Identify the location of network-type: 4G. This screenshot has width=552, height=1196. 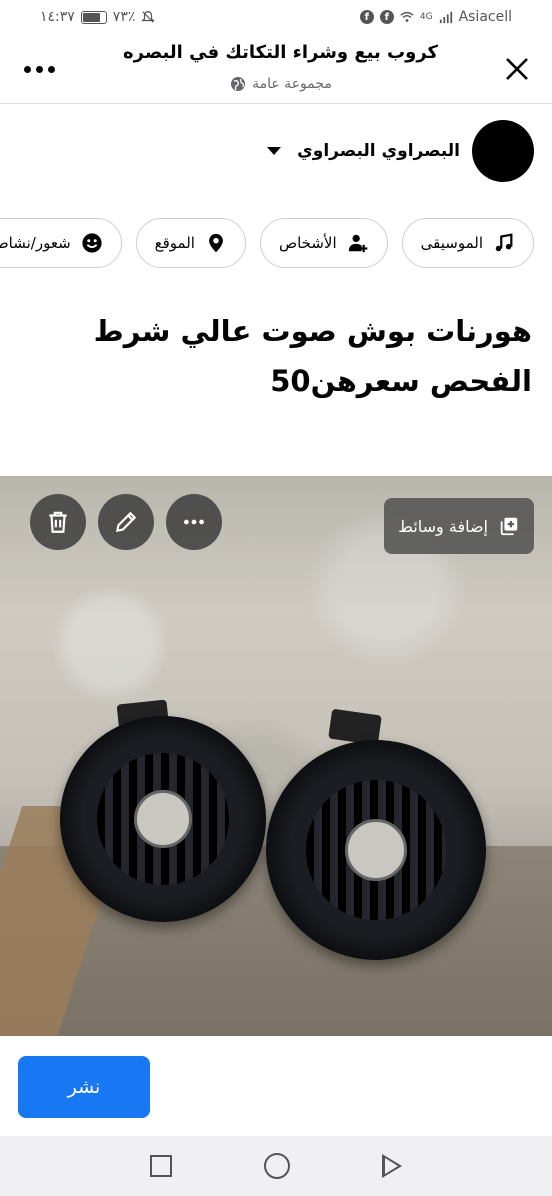
(426, 17).